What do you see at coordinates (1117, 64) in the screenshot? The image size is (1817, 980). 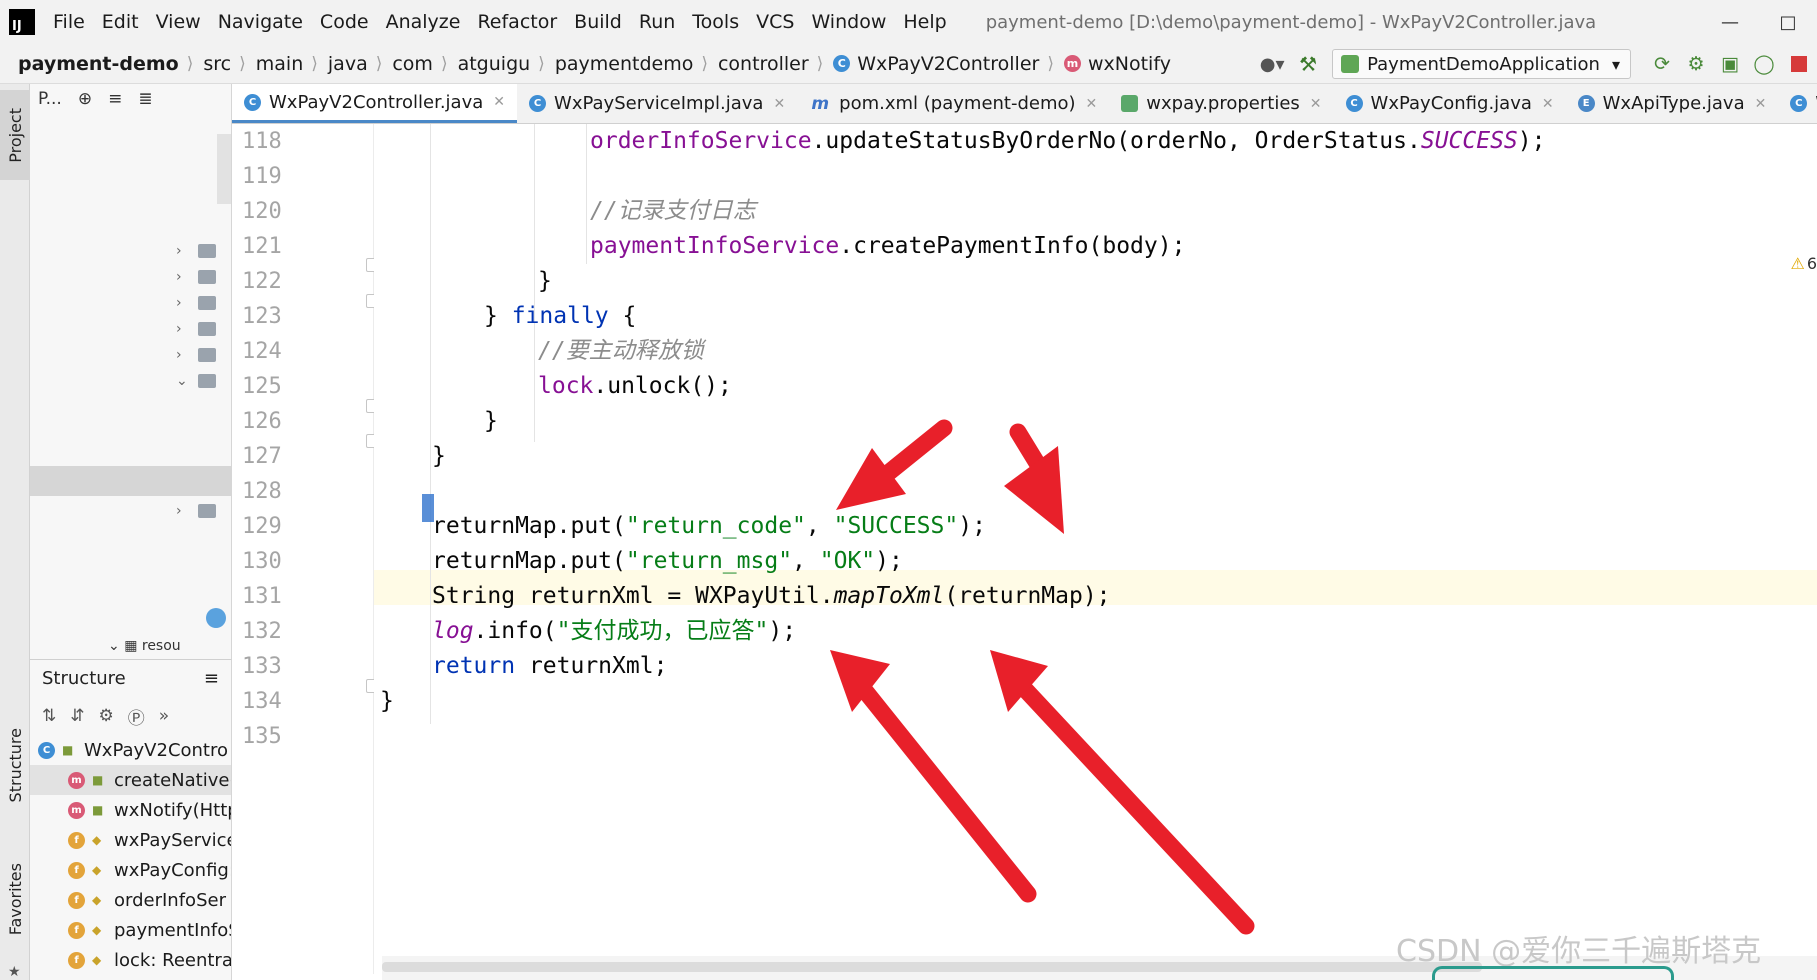 I see `breadcrumb-method: m wxNotify` at bounding box center [1117, 64].